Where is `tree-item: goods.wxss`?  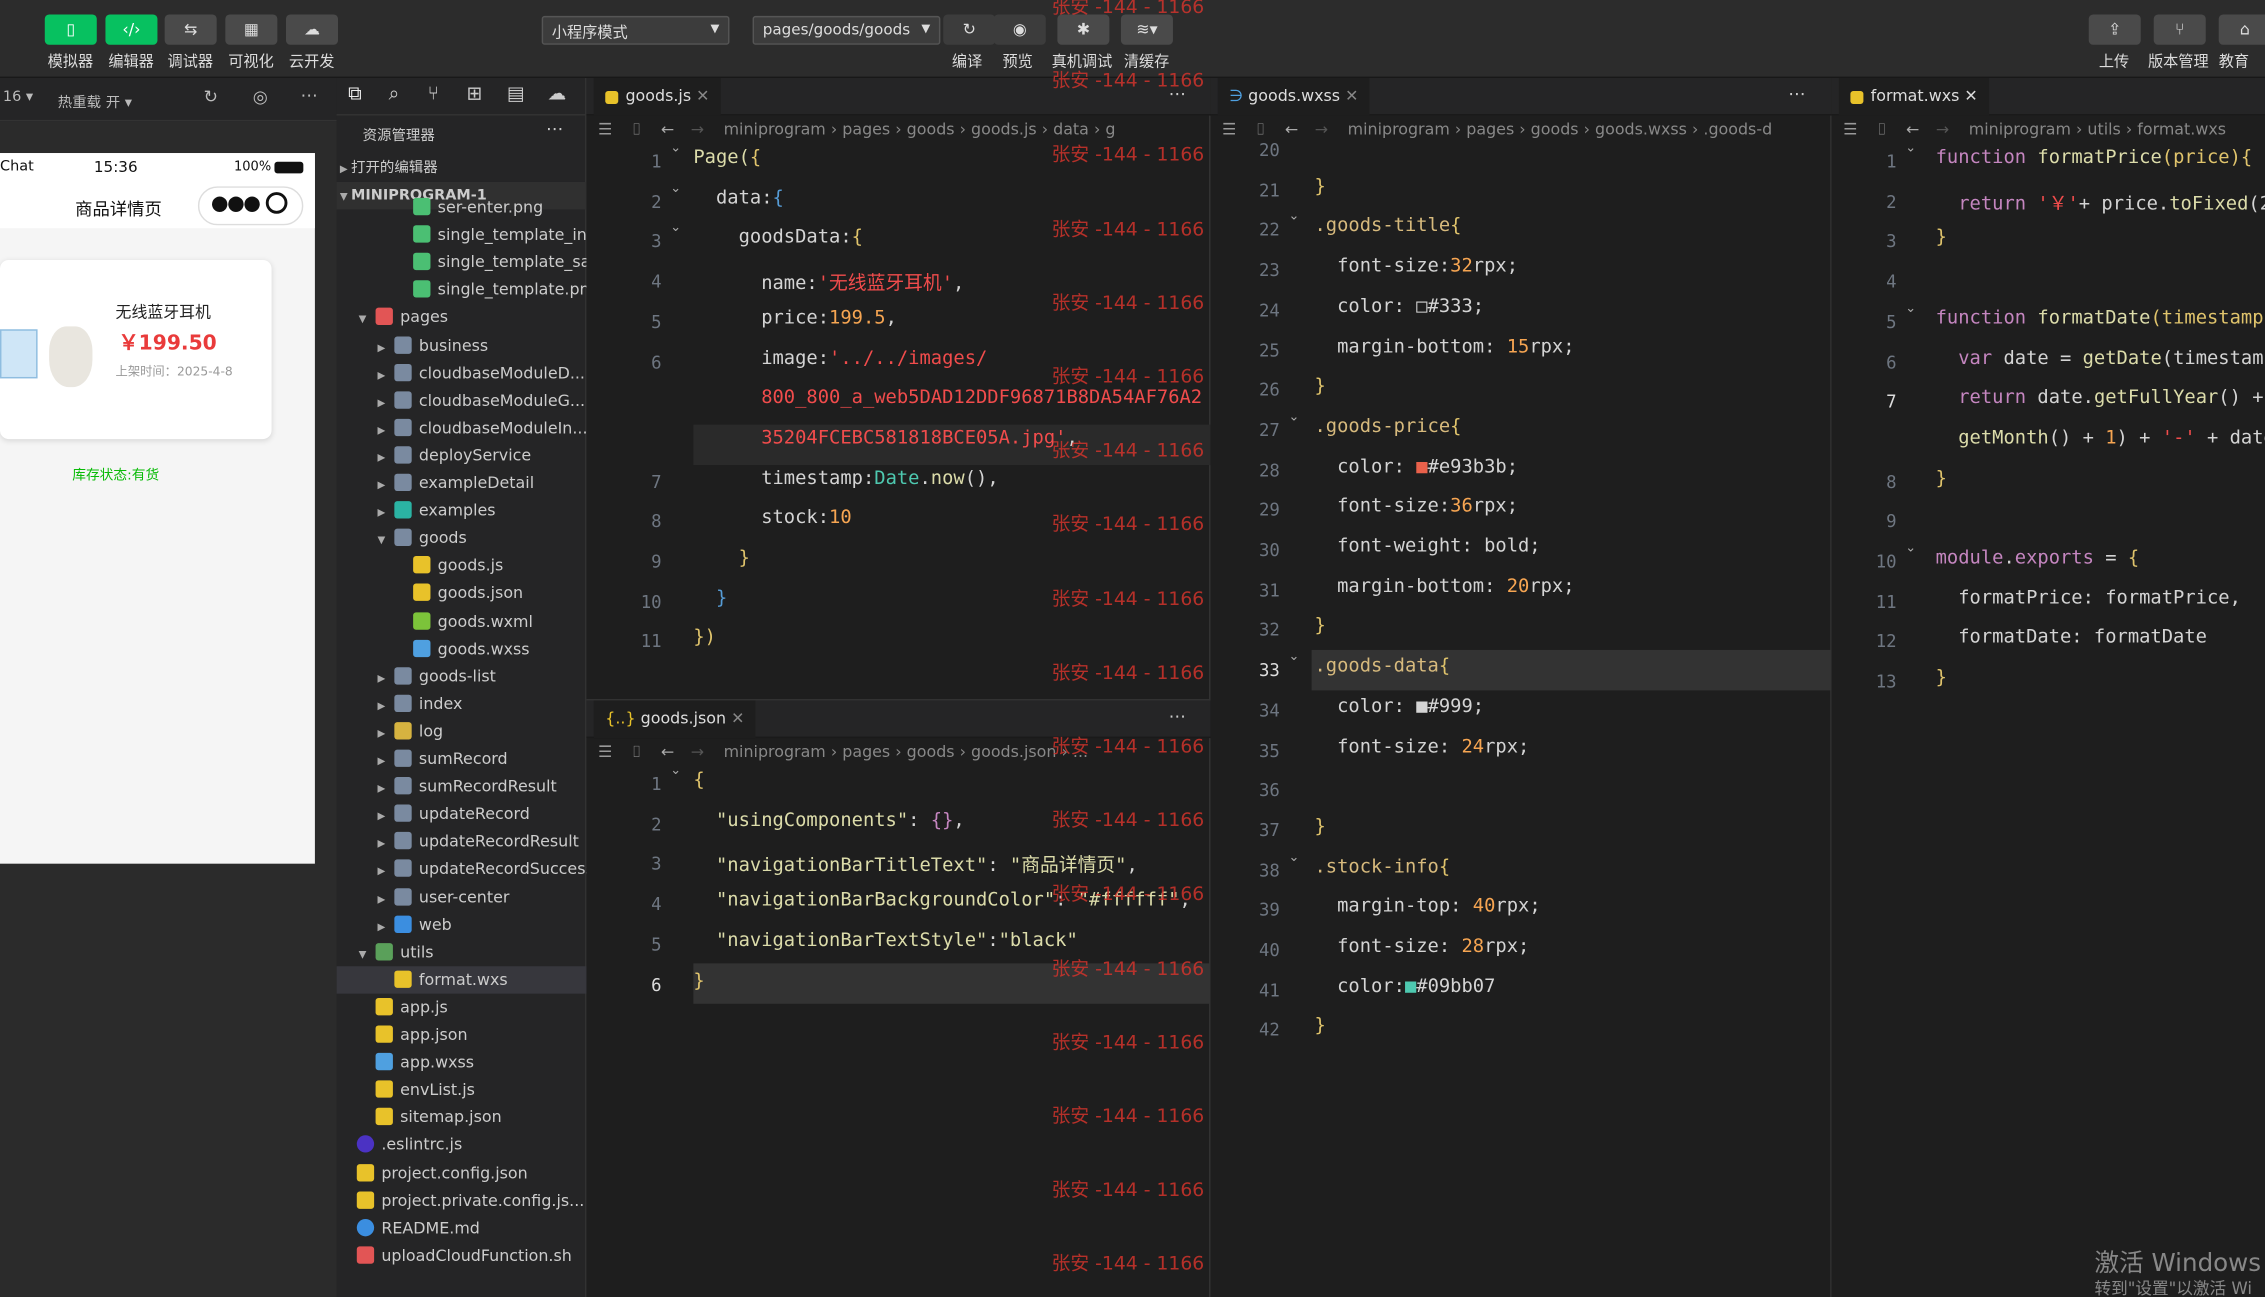
tree-item: goods.wxss is located at coordinates (462, 648).